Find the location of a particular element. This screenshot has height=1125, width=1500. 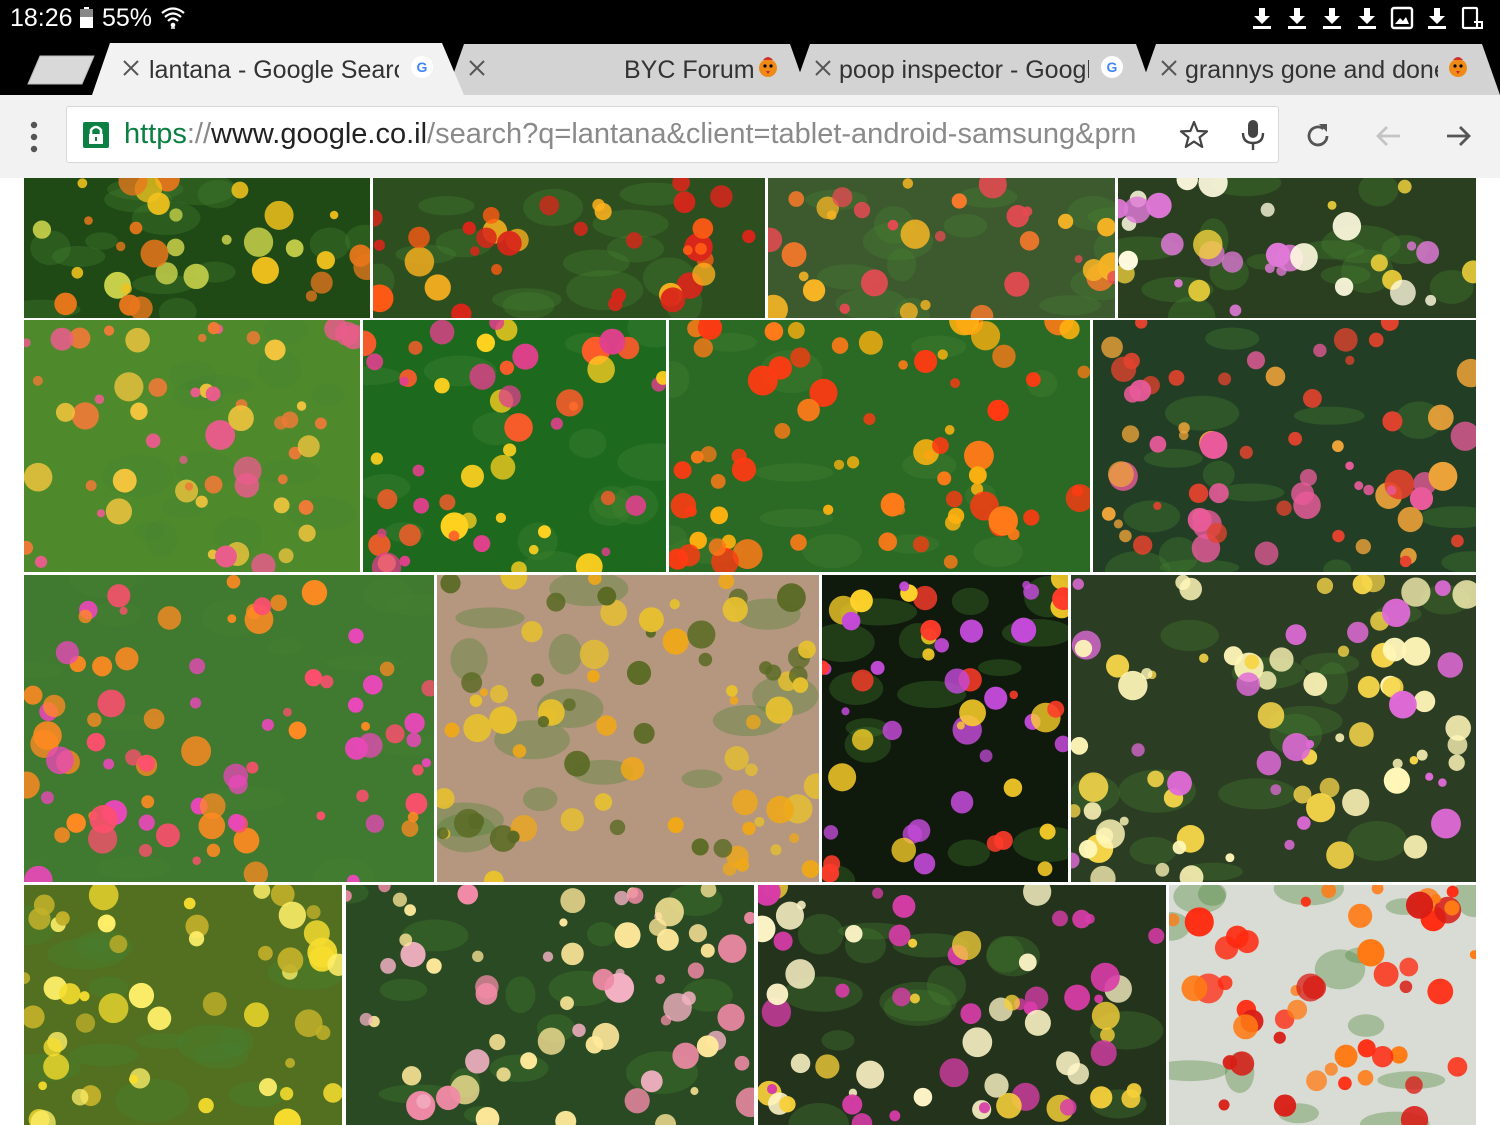

tab-poop-inspector: poop inspector - Googl G is located at coordinates (973, 69).